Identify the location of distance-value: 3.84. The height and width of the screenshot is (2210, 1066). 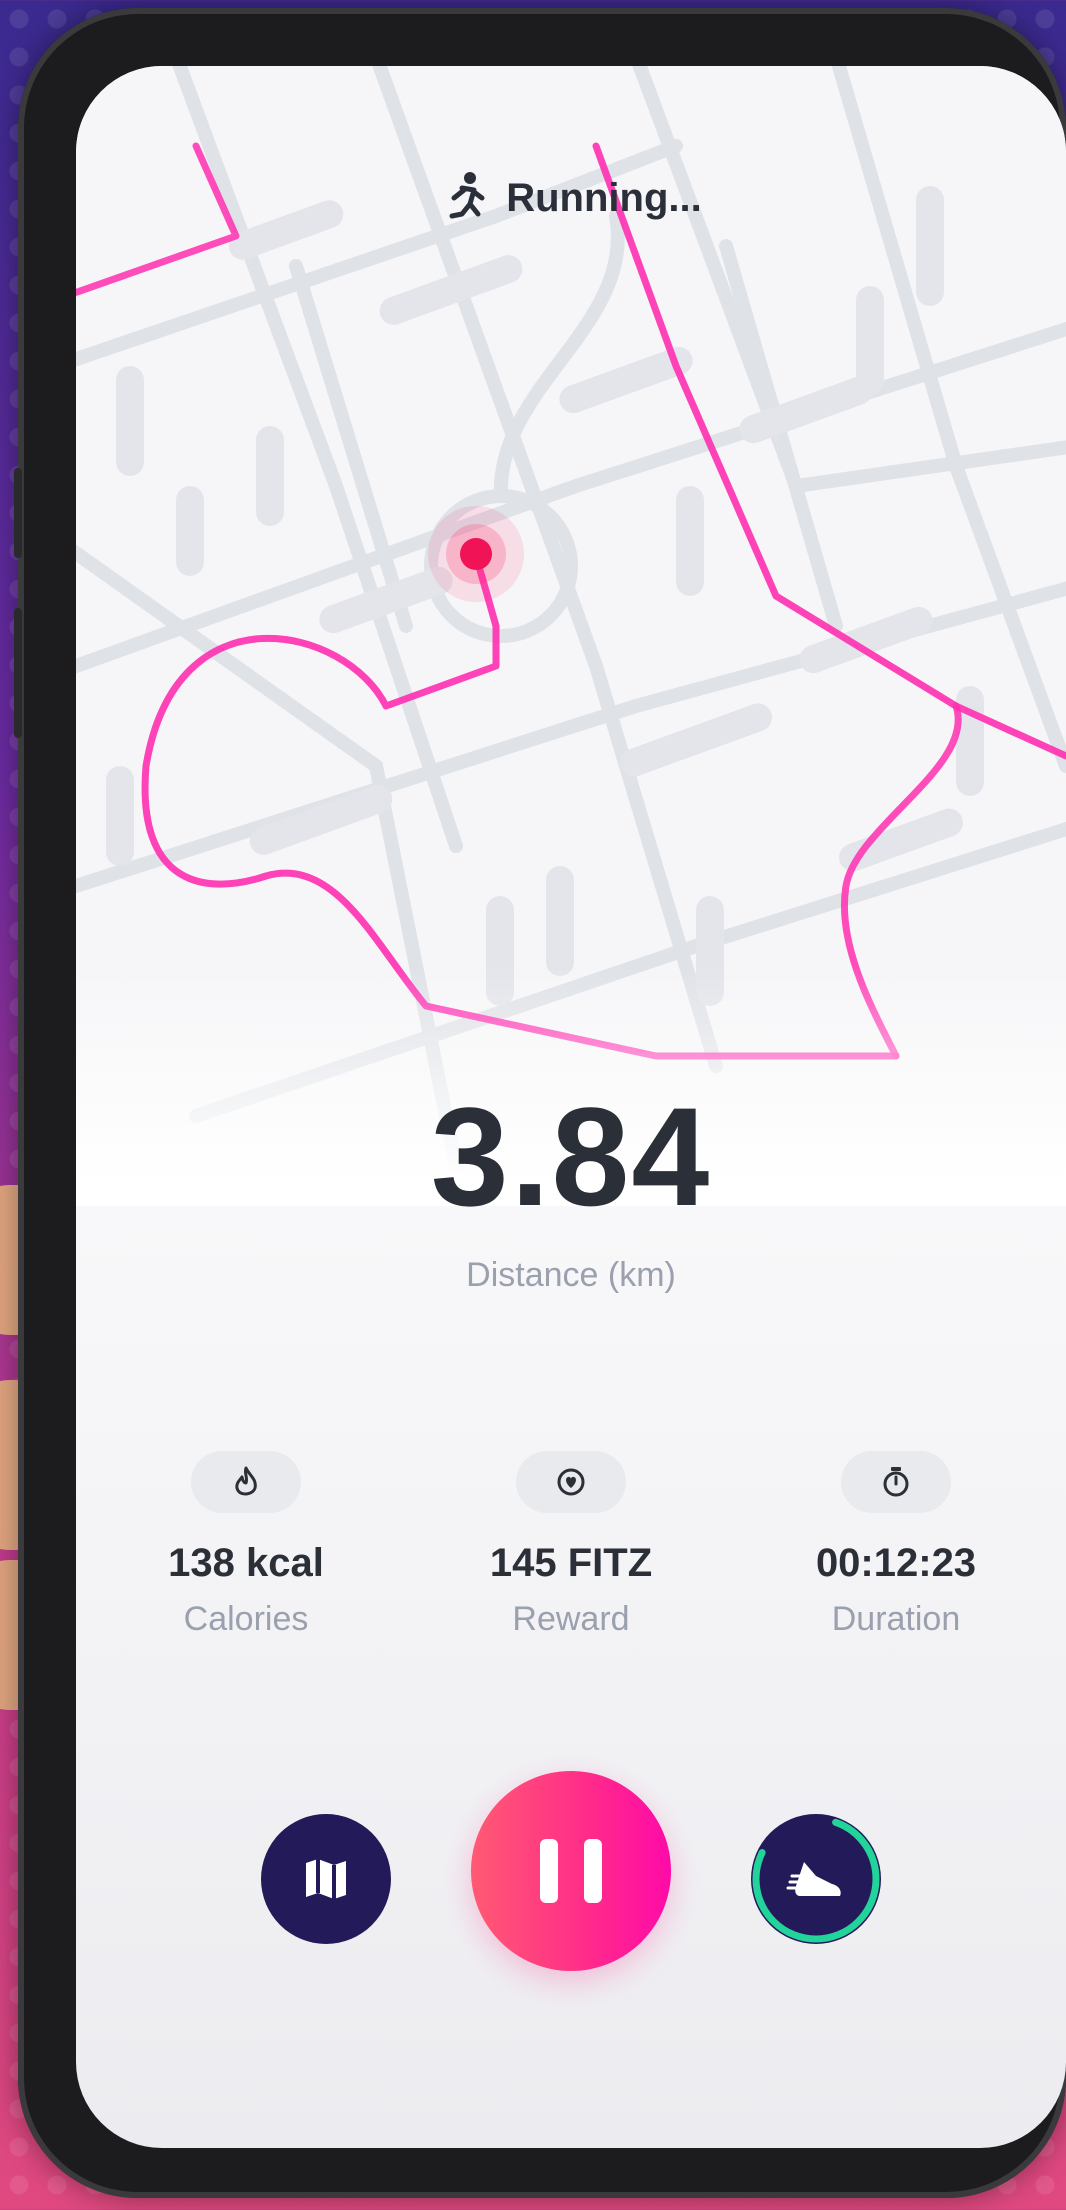
(571, 1156).